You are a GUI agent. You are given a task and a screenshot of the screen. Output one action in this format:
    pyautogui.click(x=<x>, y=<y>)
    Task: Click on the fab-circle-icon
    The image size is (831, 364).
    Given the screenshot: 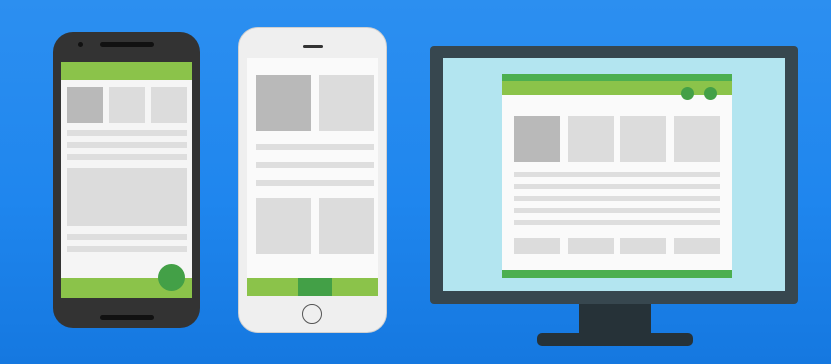 What is the action you would take?
    pyautogui.click(x=171, y=277)
    